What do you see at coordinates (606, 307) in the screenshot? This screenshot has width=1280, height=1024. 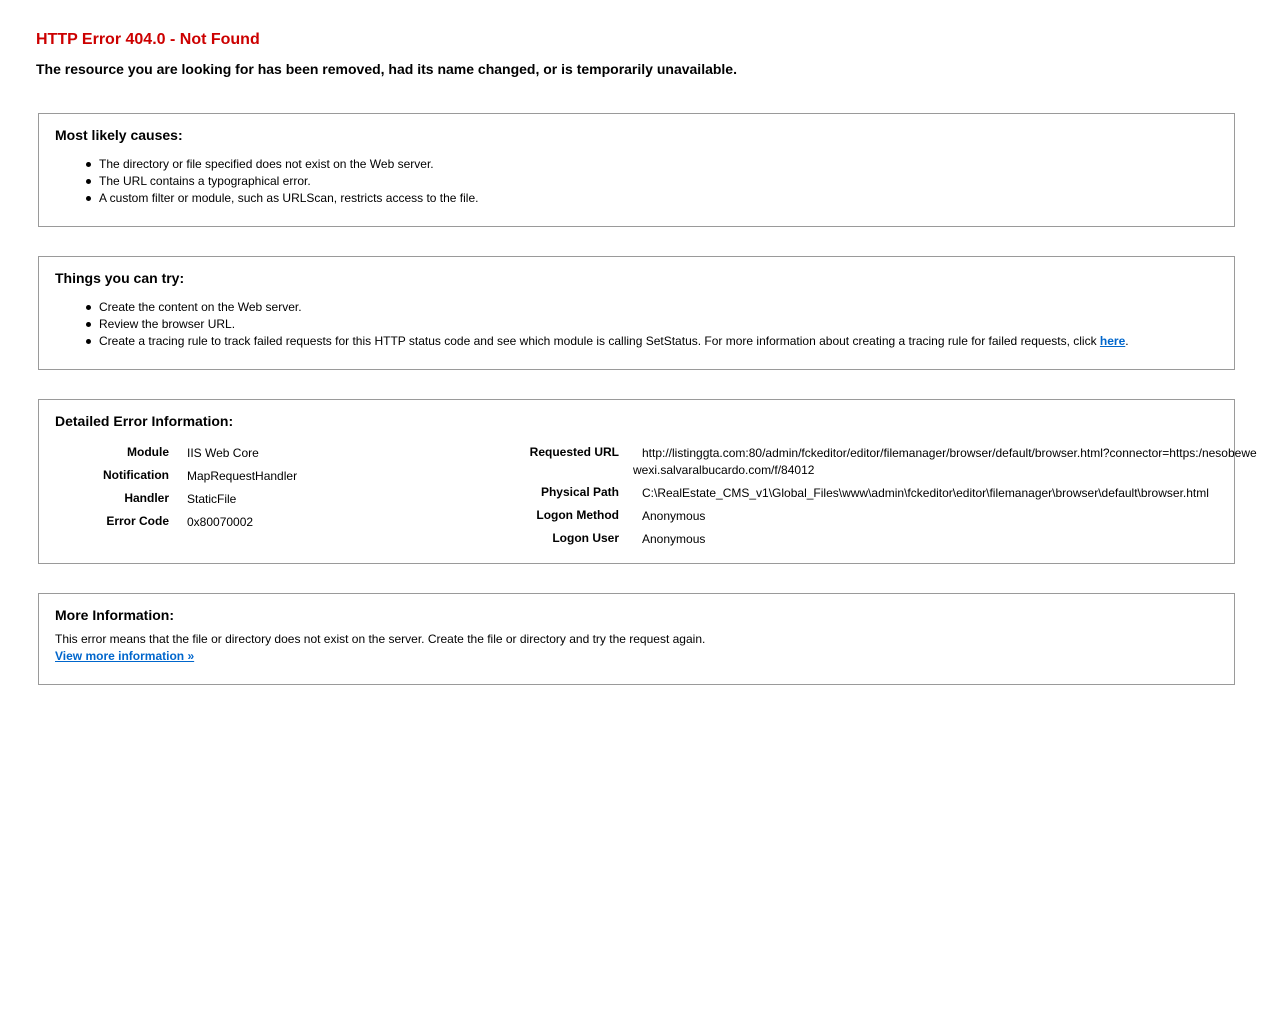 I see `list-item: Create the content on the Web server.` at bounding box center [606, 307].